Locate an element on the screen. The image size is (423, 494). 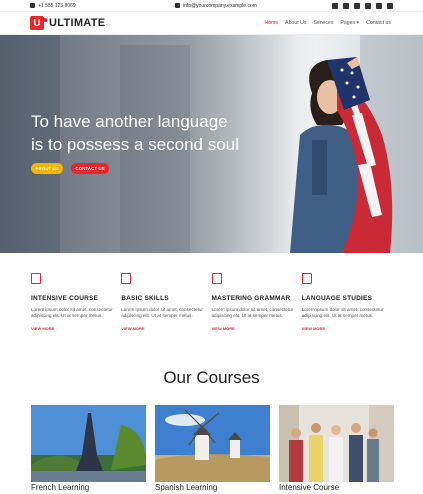
book-icon is located at coordinates (36, 278).